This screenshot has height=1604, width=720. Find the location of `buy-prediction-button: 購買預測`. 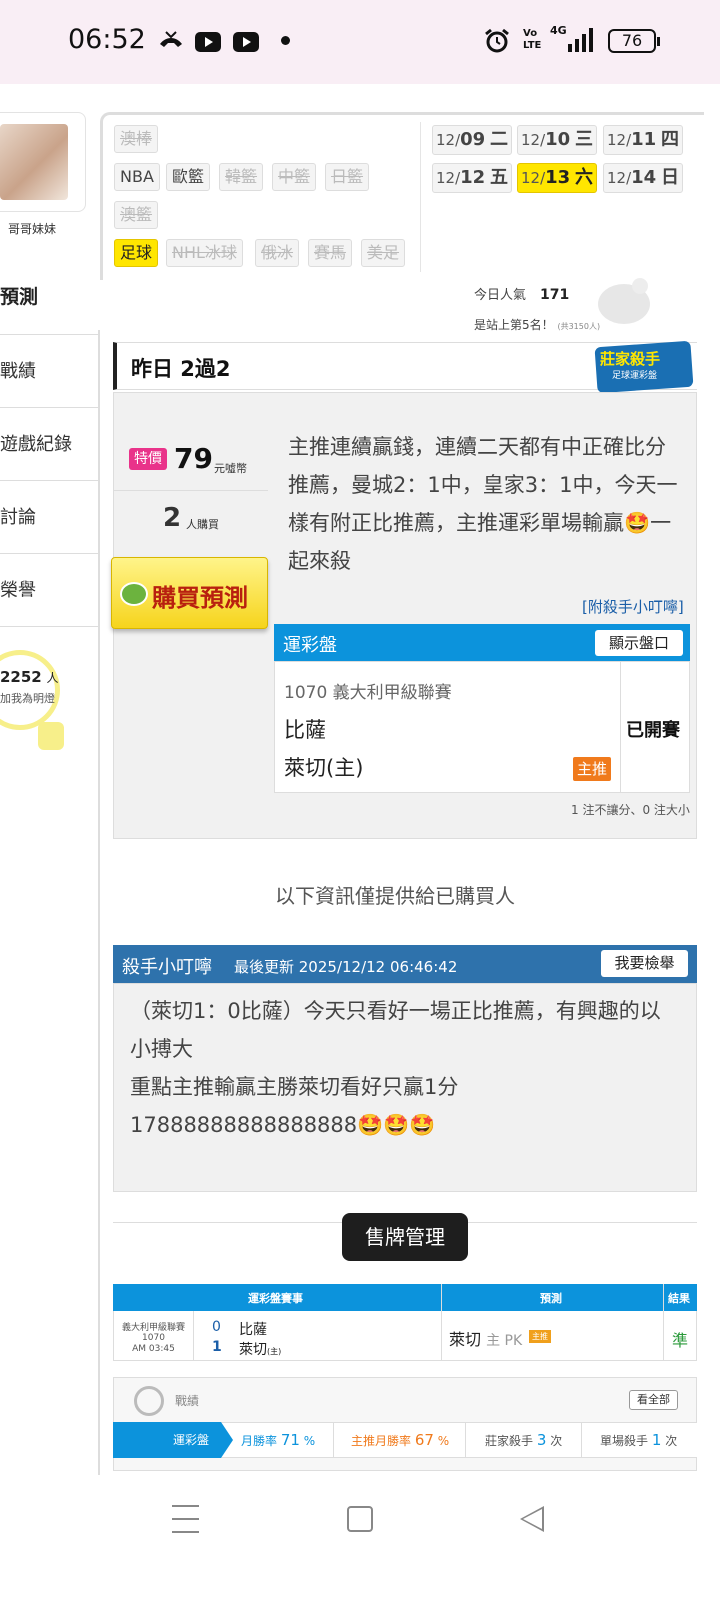

buy-prediction-button: 購買預測 is located at coordinates (189, 593).